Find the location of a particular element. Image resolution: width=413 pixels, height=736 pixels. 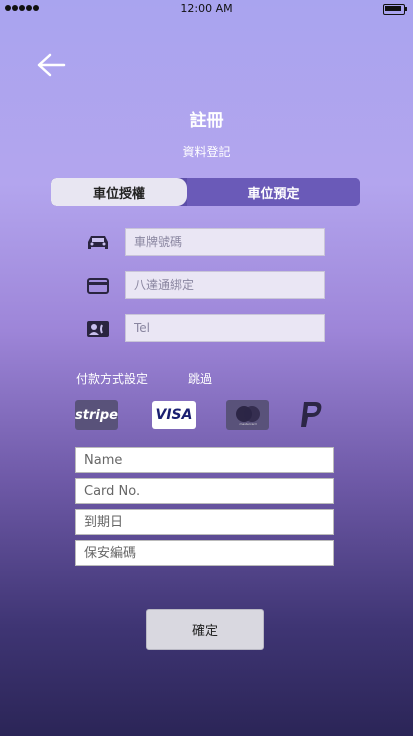

security-code-input is located at coordinates (204, 553).